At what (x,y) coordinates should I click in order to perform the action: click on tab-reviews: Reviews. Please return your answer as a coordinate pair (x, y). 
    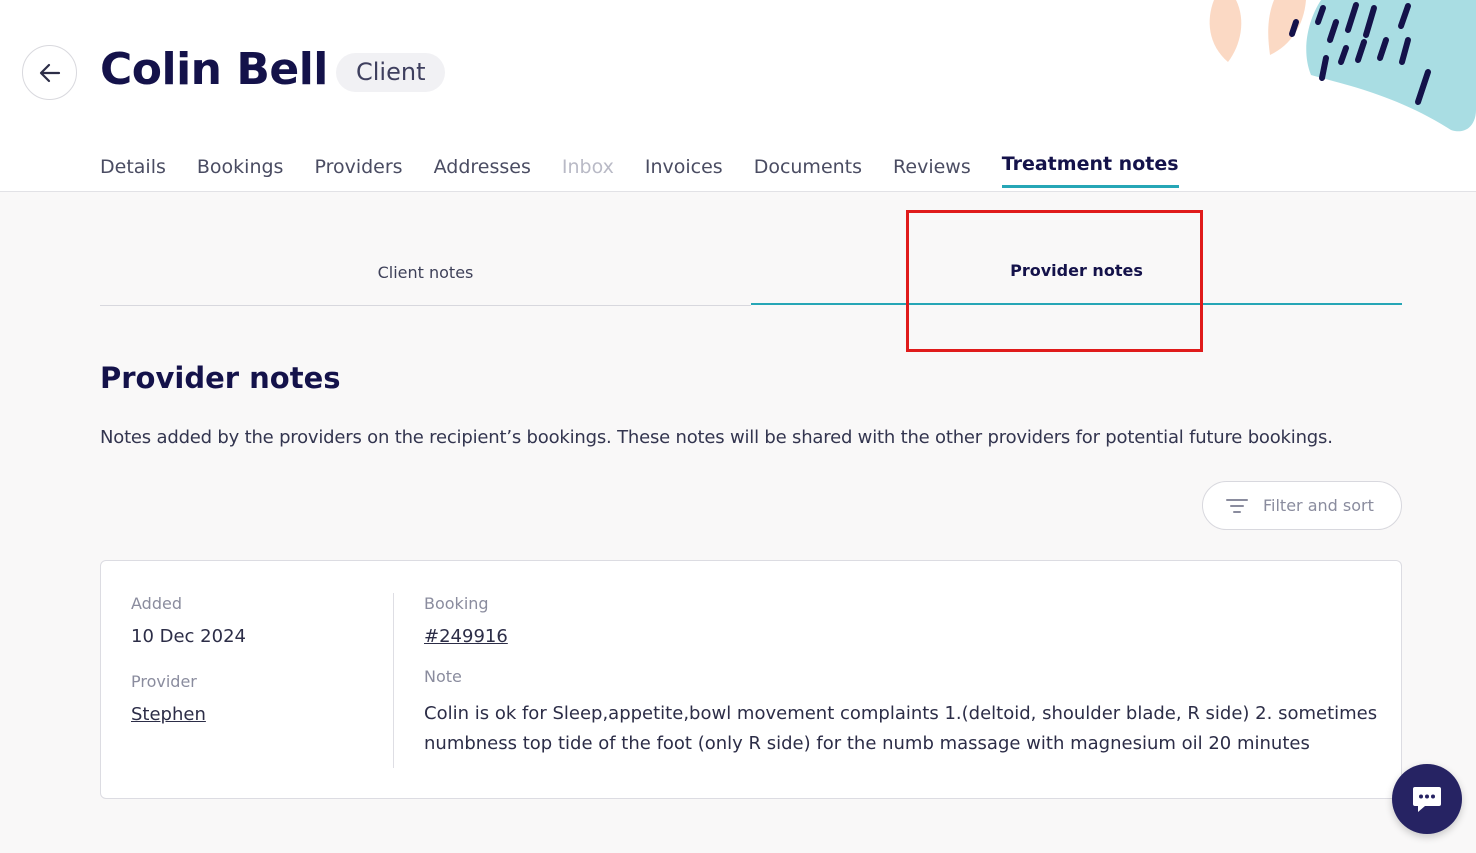
    Looking at the image, I should click on (932, 171).